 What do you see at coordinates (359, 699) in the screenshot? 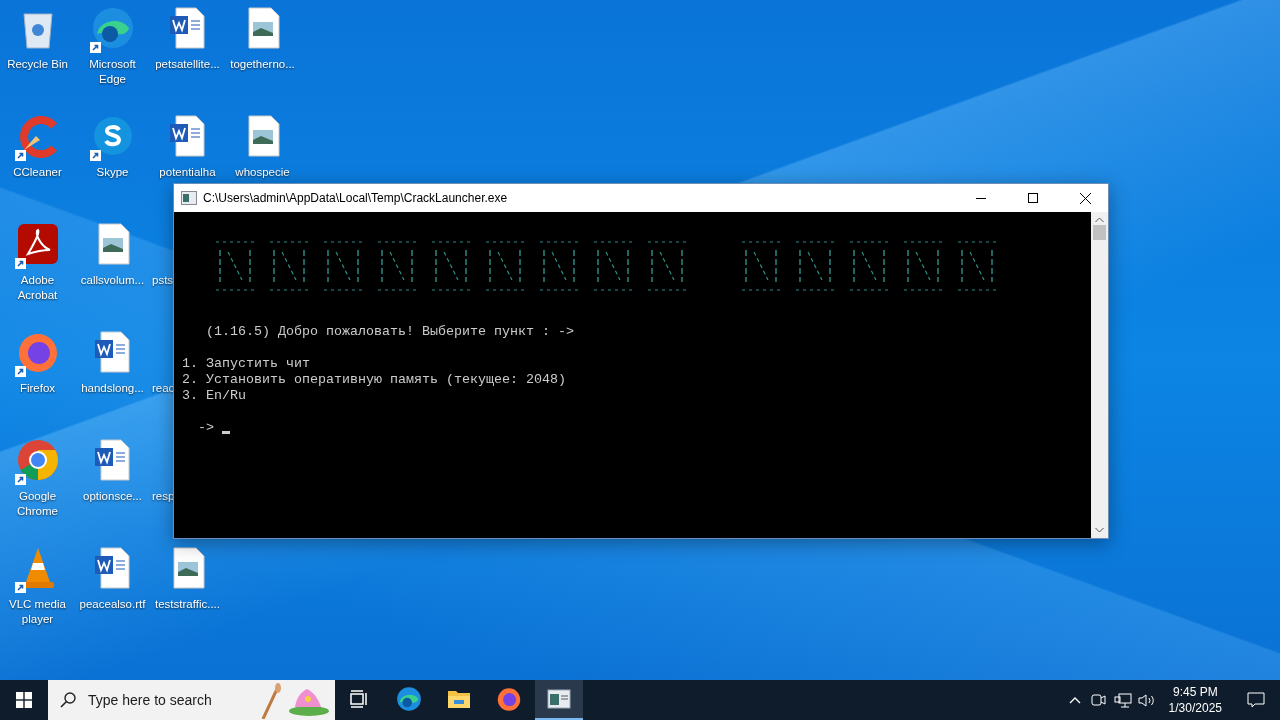
I see `task-view-icon` at bounding box center [359, 699].